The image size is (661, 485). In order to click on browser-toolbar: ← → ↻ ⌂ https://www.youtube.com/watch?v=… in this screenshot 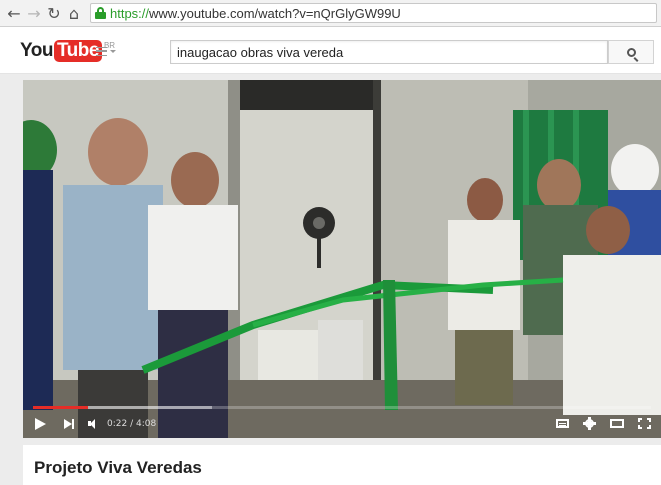, I will do `click(330, 13)`.